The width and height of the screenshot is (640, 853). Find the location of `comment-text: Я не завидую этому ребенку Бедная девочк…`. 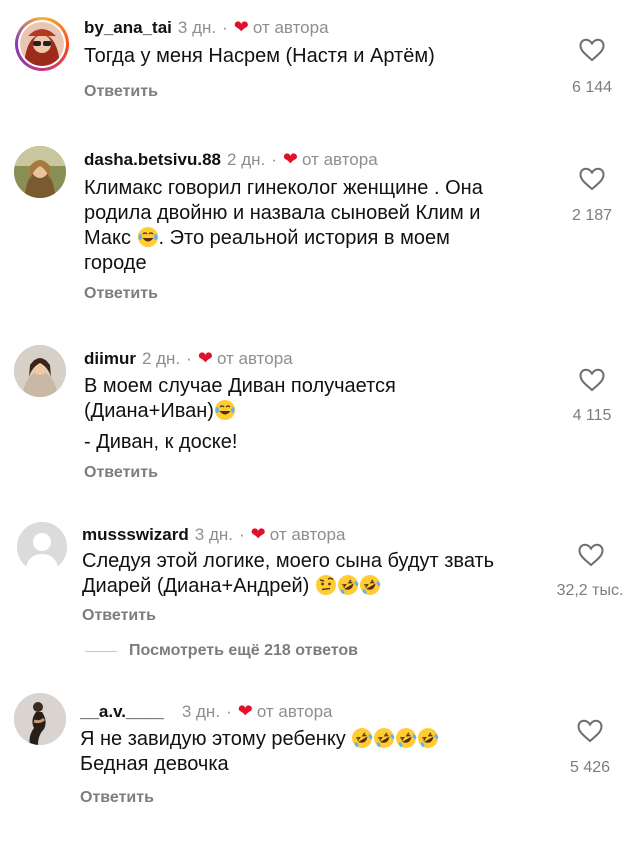

comment-text: Я не завидую этому ребенку Бедная девочк… is located at coordinates (259, 752).